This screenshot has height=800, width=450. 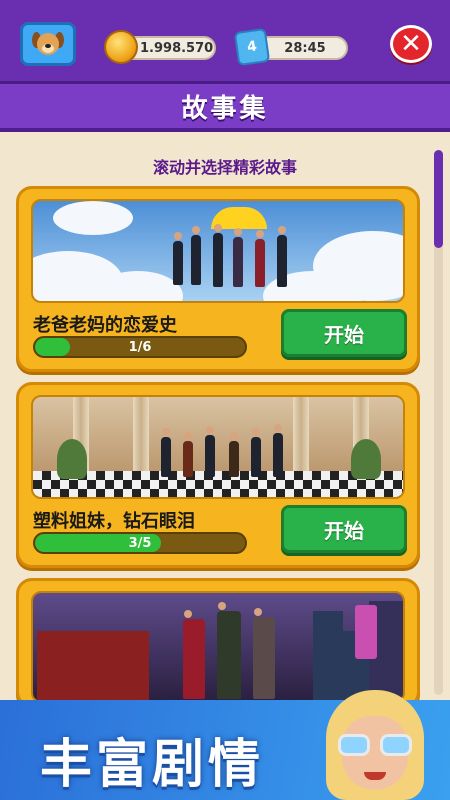 I want to click on coin-balance-value: 1.998.570, so click(x=177, y=48).